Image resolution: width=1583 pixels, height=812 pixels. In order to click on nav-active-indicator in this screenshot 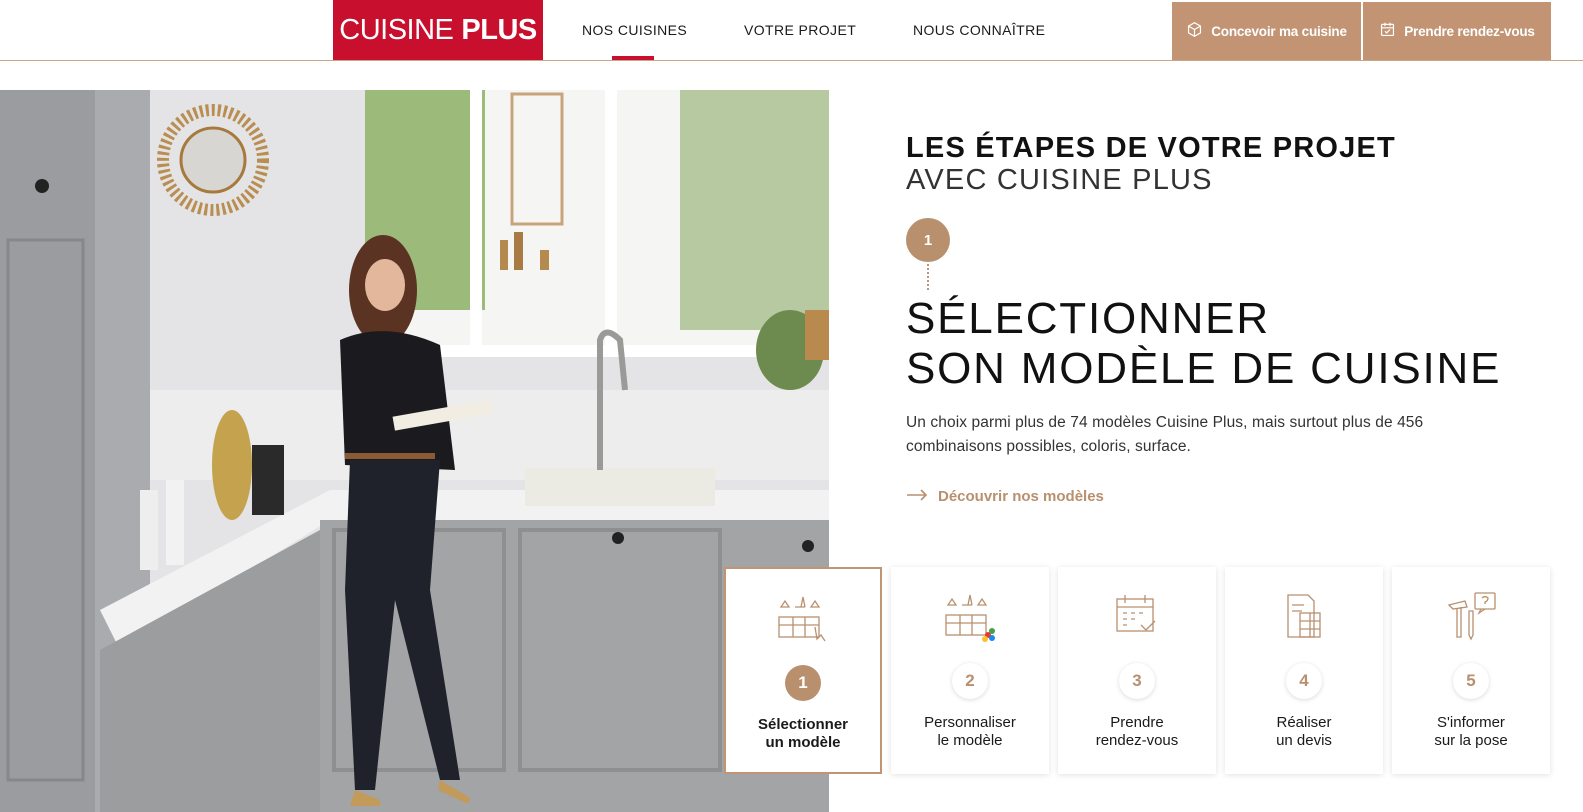, I will do `click(633, 58)`.